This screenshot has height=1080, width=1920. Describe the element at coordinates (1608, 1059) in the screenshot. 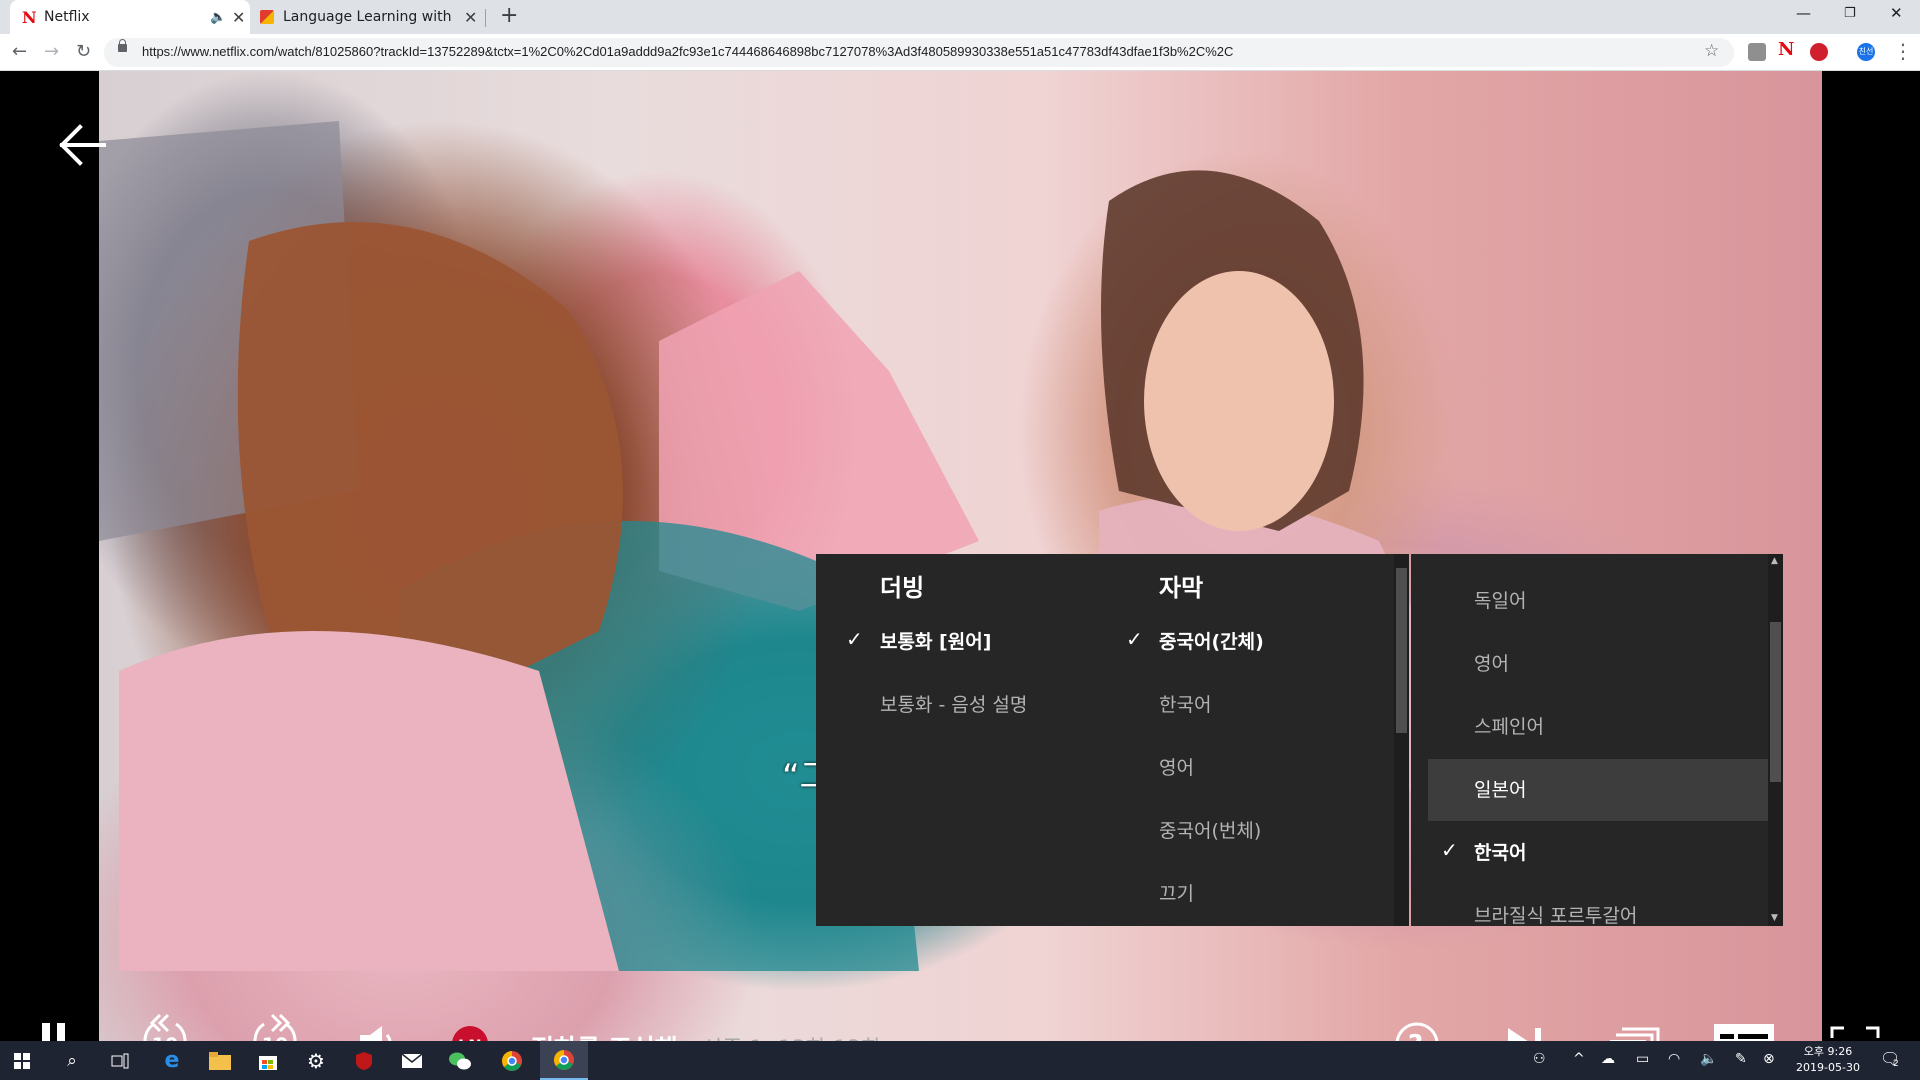

I see `onedrive-cloud-icon: ☁` at that location.